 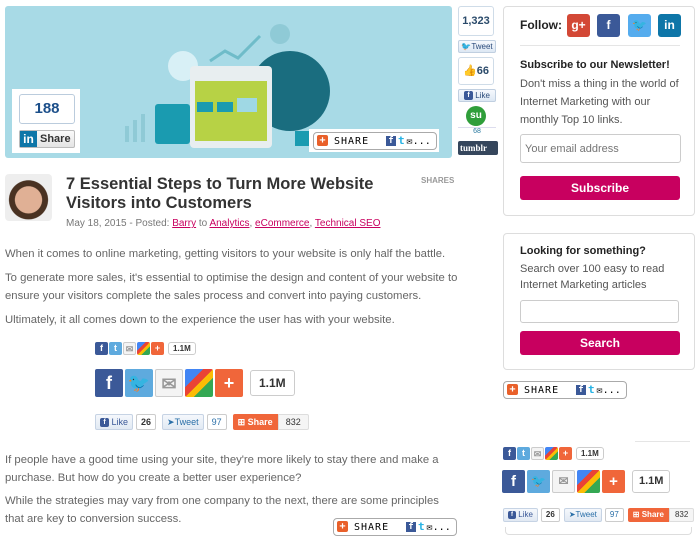 I want to click on thumbs-up-icon: 👍, so click(x=470, y=71).